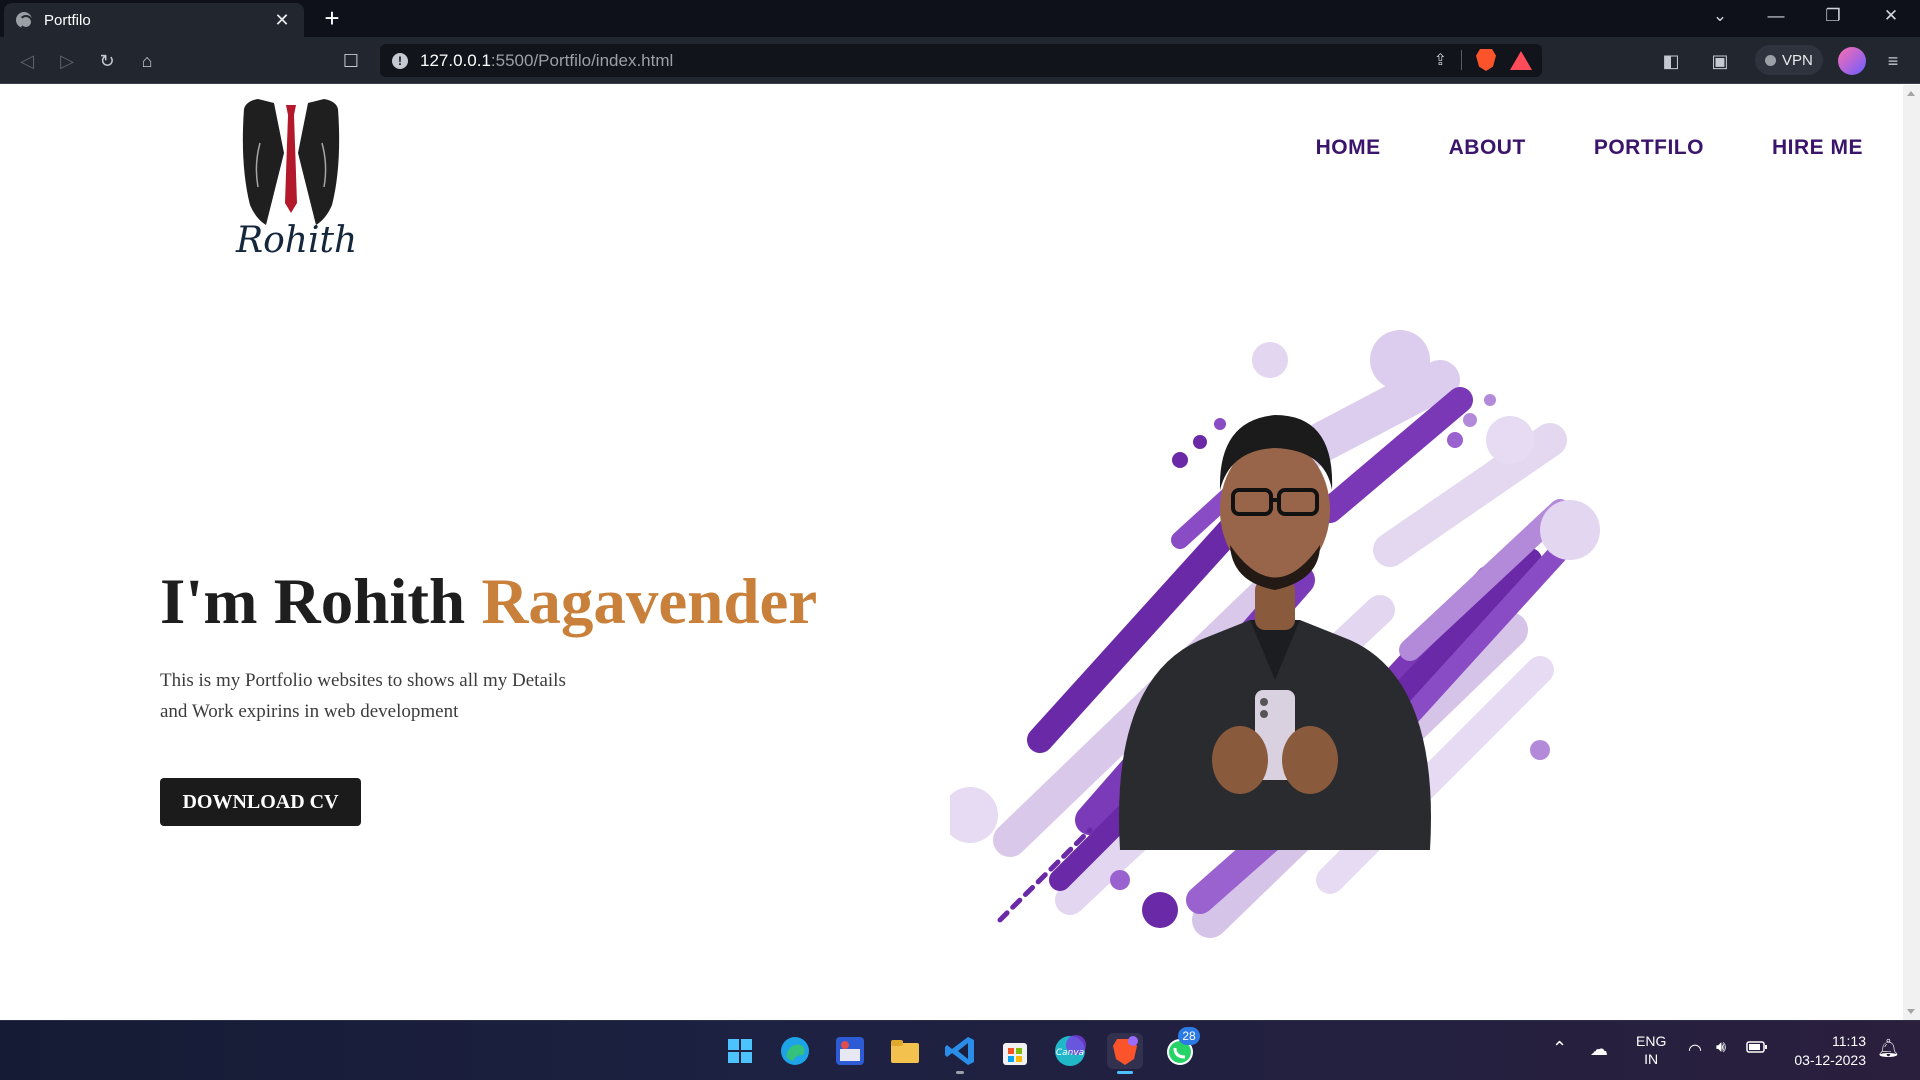 Image resolution: width=1920 pixels, height=1080 pixels. What do you see at coordinates (905, 1051) in the screenshot?
I see `file-explorer-icon` at bounding box center [905, 1051].